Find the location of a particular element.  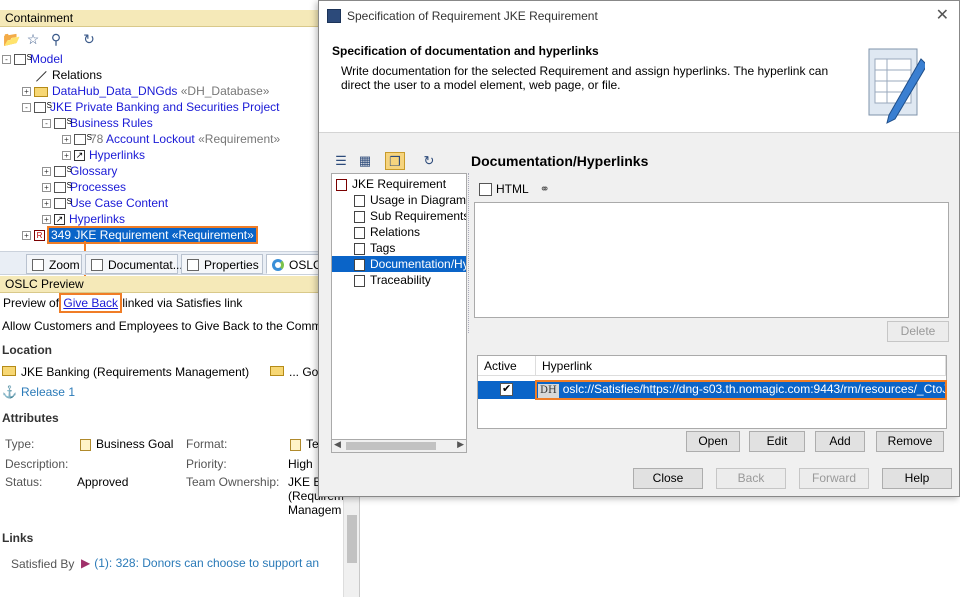

scroll-right-icon: ▶ is located at coordinates (460, 444).